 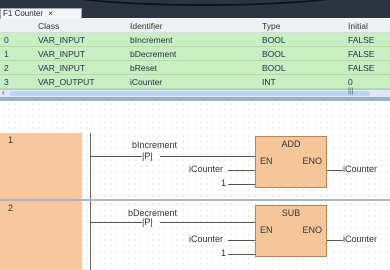 I want to click on row-type: INT, so click(x=305, y=82).